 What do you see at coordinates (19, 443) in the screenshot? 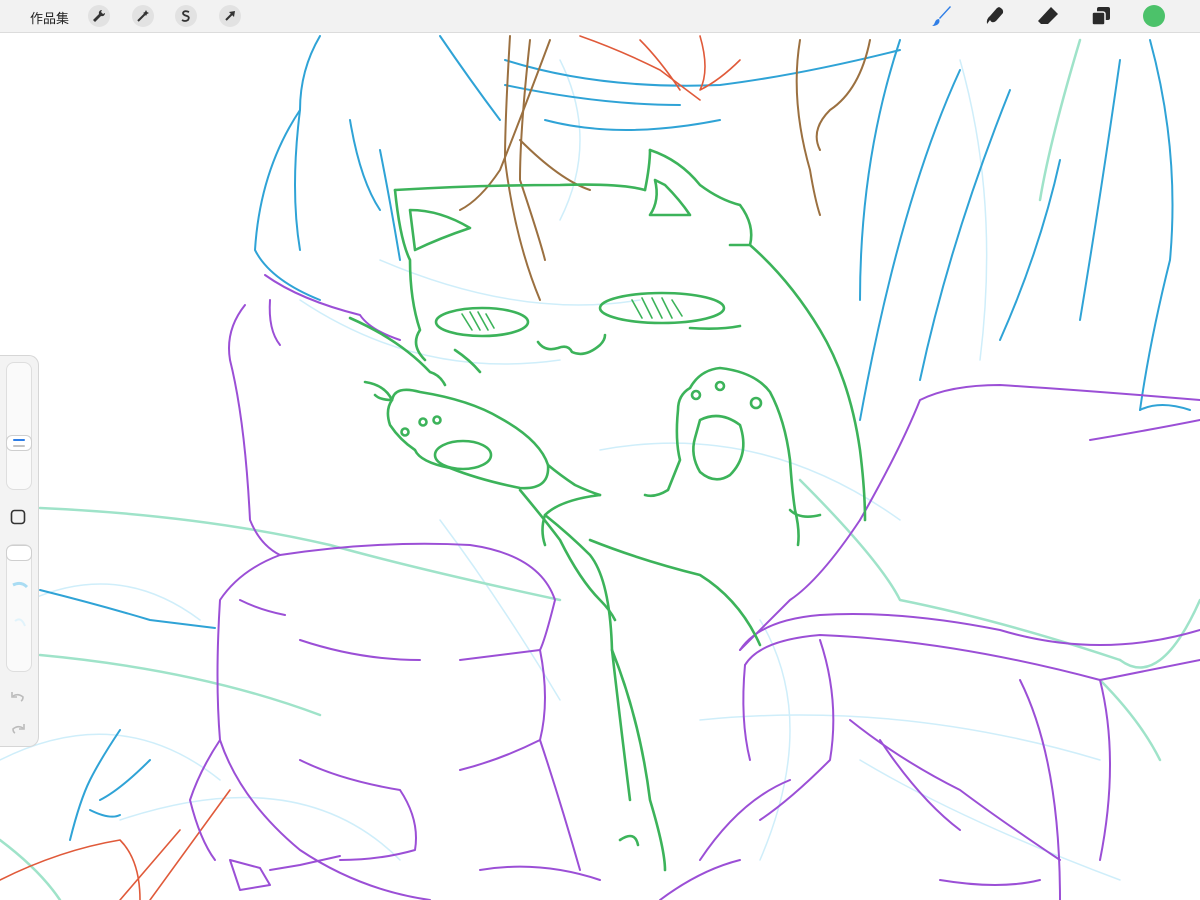
I see `brush-size-thumb` at bounding box center [19, 443].